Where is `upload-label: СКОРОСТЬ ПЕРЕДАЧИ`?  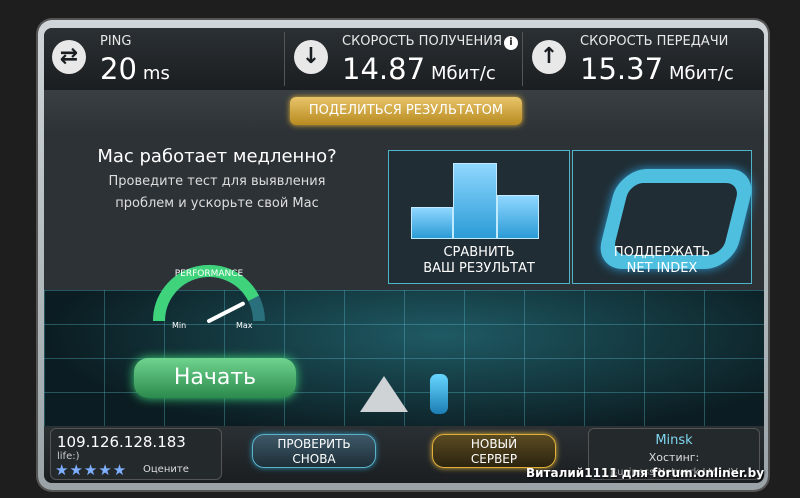
upload-label: СКОРОСТЬ ПЕРЕДАЧИ is located at coordinates (654, 41).